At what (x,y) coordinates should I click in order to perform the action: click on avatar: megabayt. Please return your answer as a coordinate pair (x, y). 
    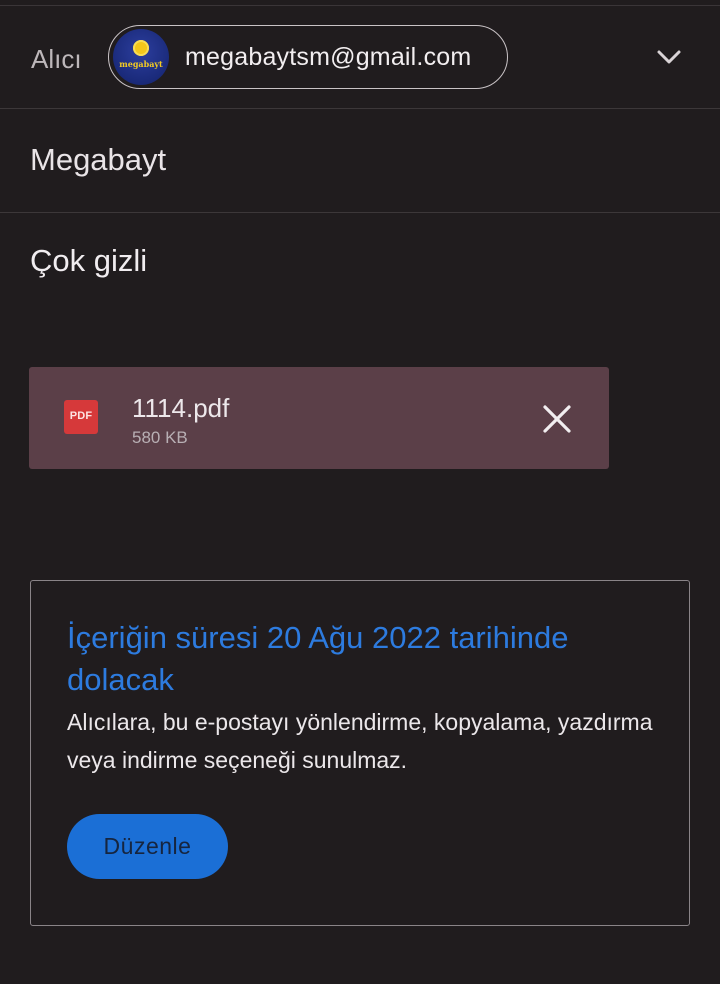
    Looking at the image, I should click on (141, 57).